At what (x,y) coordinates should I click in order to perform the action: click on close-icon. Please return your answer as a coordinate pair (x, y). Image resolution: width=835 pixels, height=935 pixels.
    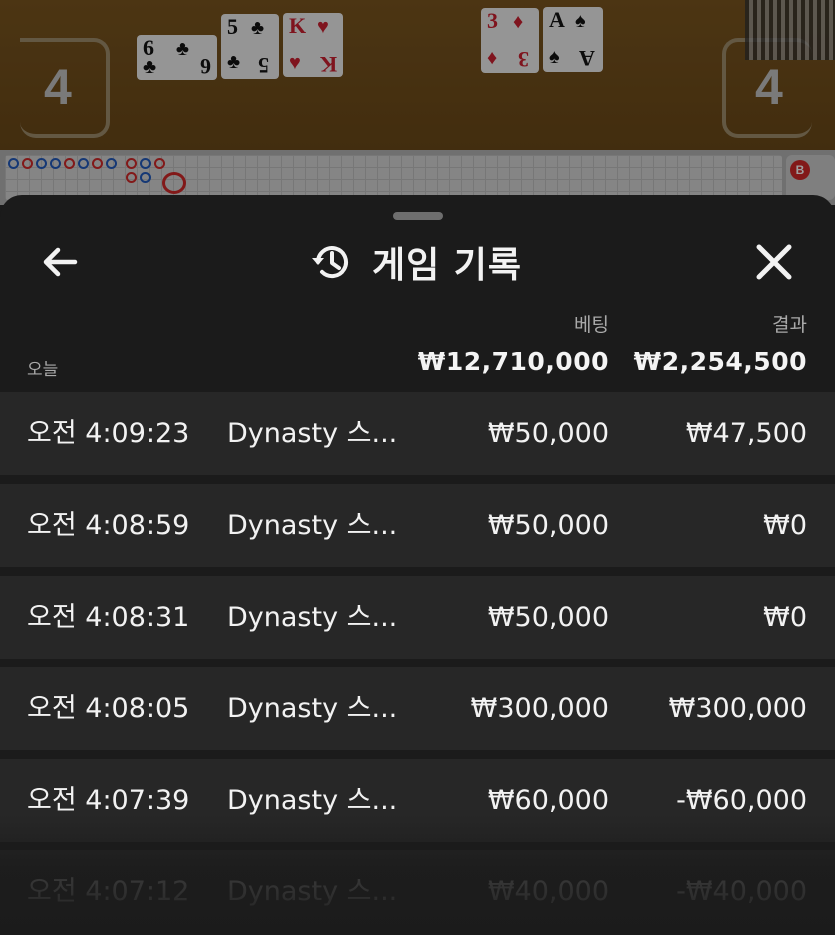
    Looking at the image, I should click on (774, 262).